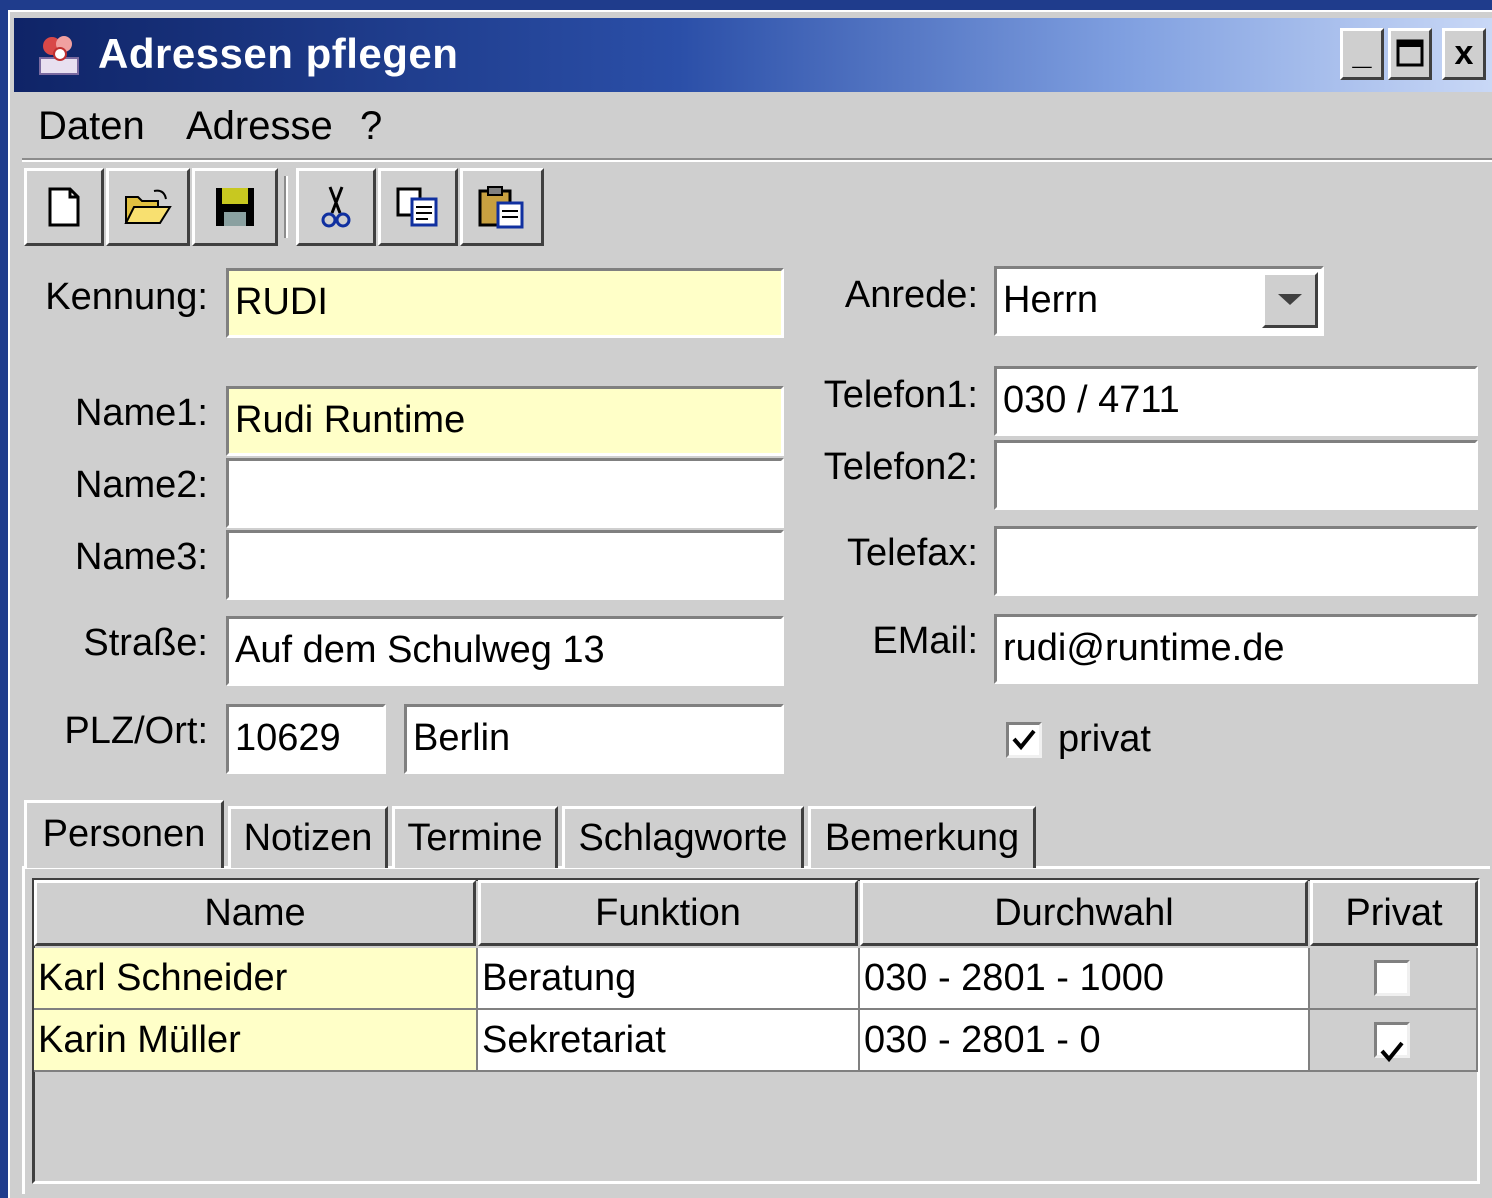 The image size is (1492, 1198). I want to click on telefon1-label: Telefon1:, so click(900, 395).